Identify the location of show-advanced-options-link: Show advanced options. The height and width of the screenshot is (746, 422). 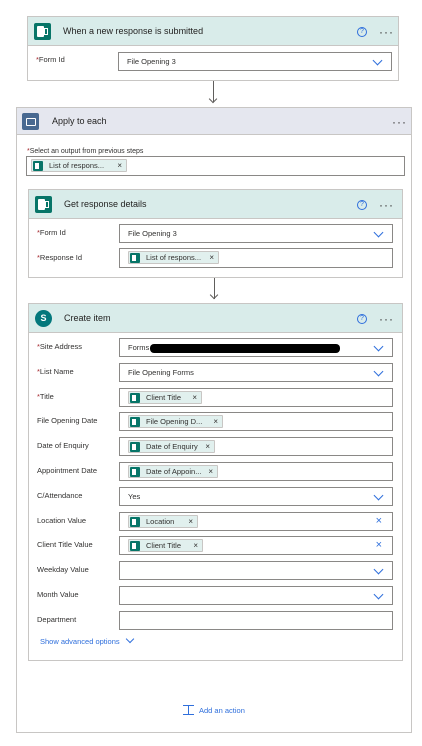
(87, 640).